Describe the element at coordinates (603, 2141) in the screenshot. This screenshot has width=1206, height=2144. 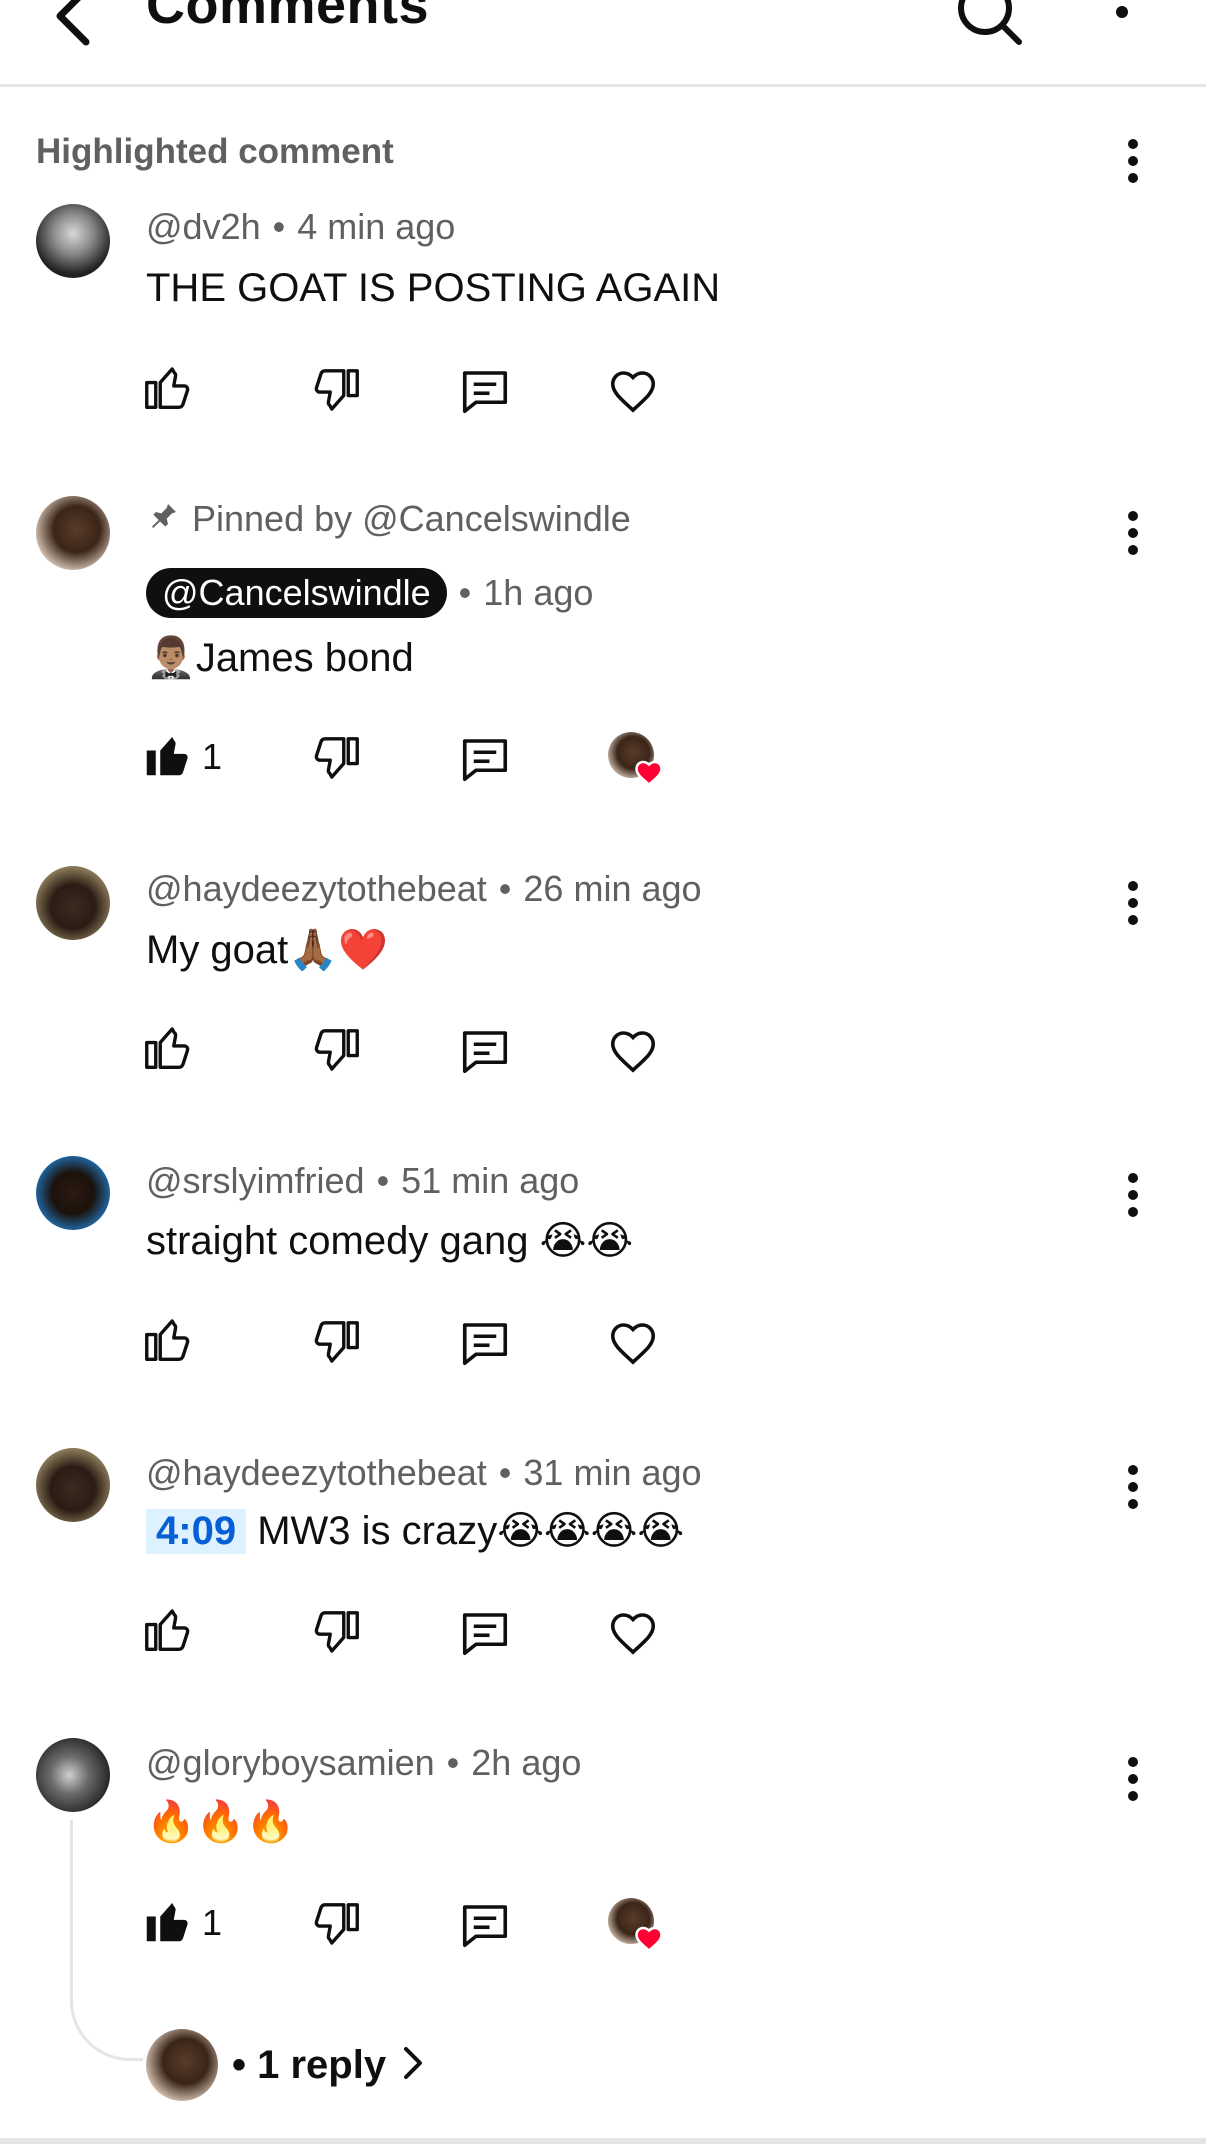
I see `bottom-divider` at that location.